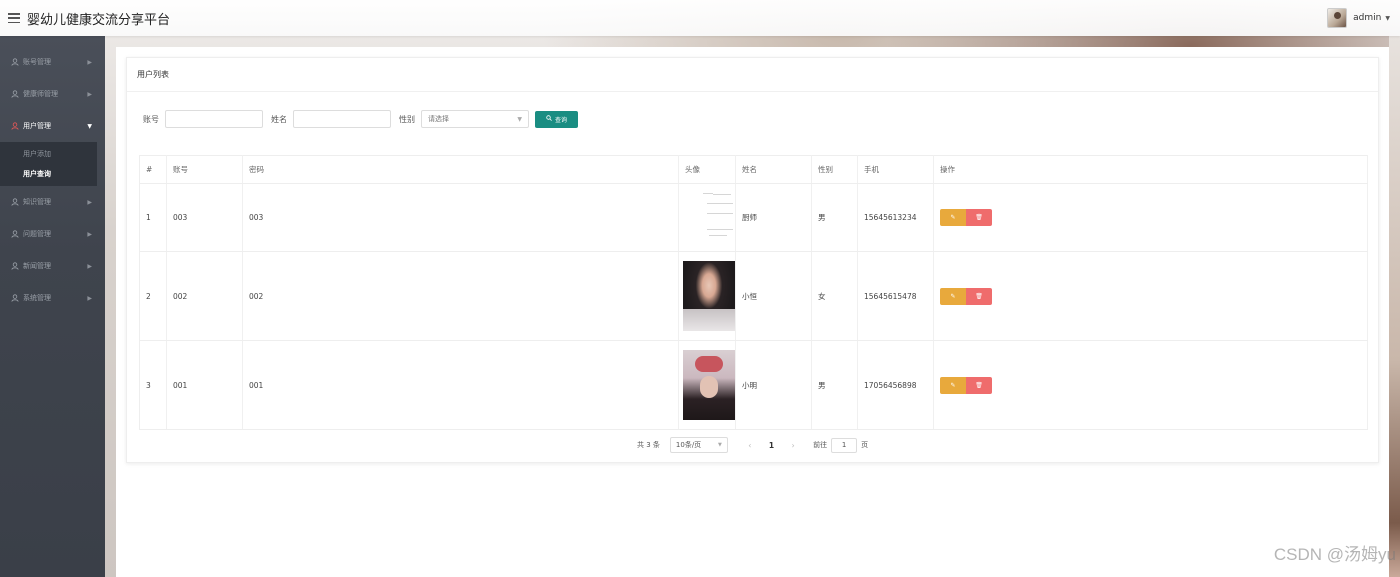 The image size is (1400, 577). Describe the element at coordinates (151, 119) in the screenshot. I see `account-label: 账号` at that location.